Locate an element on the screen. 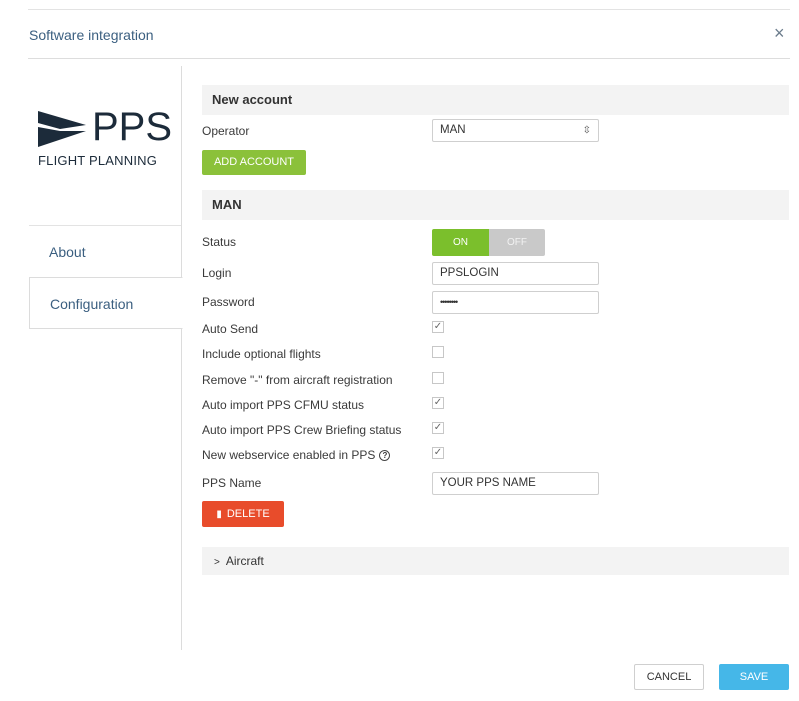 The height and width of the screenshot is (701, 799). tab-about: About is located at coordinates (105, 251).